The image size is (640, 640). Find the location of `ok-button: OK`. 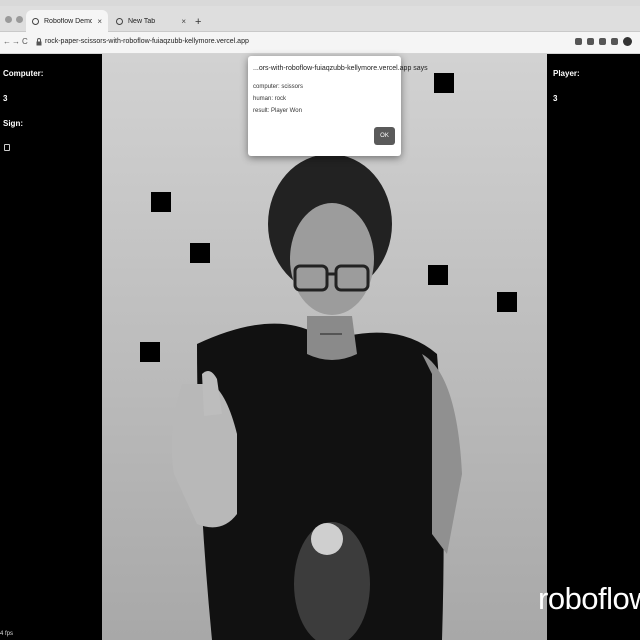

ok-button: OK is located at coordinates (384, 136).